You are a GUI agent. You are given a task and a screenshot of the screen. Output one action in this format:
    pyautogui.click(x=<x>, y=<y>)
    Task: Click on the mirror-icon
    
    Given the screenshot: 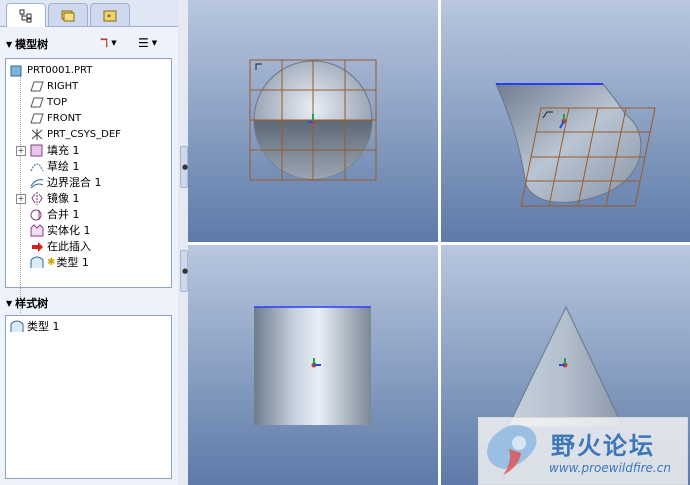 What is the action you would take?
    pyautogui.click(x=37, y=198)
    